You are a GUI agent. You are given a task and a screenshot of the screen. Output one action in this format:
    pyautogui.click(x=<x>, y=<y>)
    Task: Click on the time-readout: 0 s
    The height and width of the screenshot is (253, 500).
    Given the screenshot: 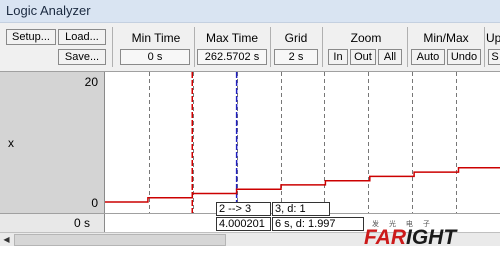 What is the action you would take?
    pyautogui.click(x=81, y=223)
    